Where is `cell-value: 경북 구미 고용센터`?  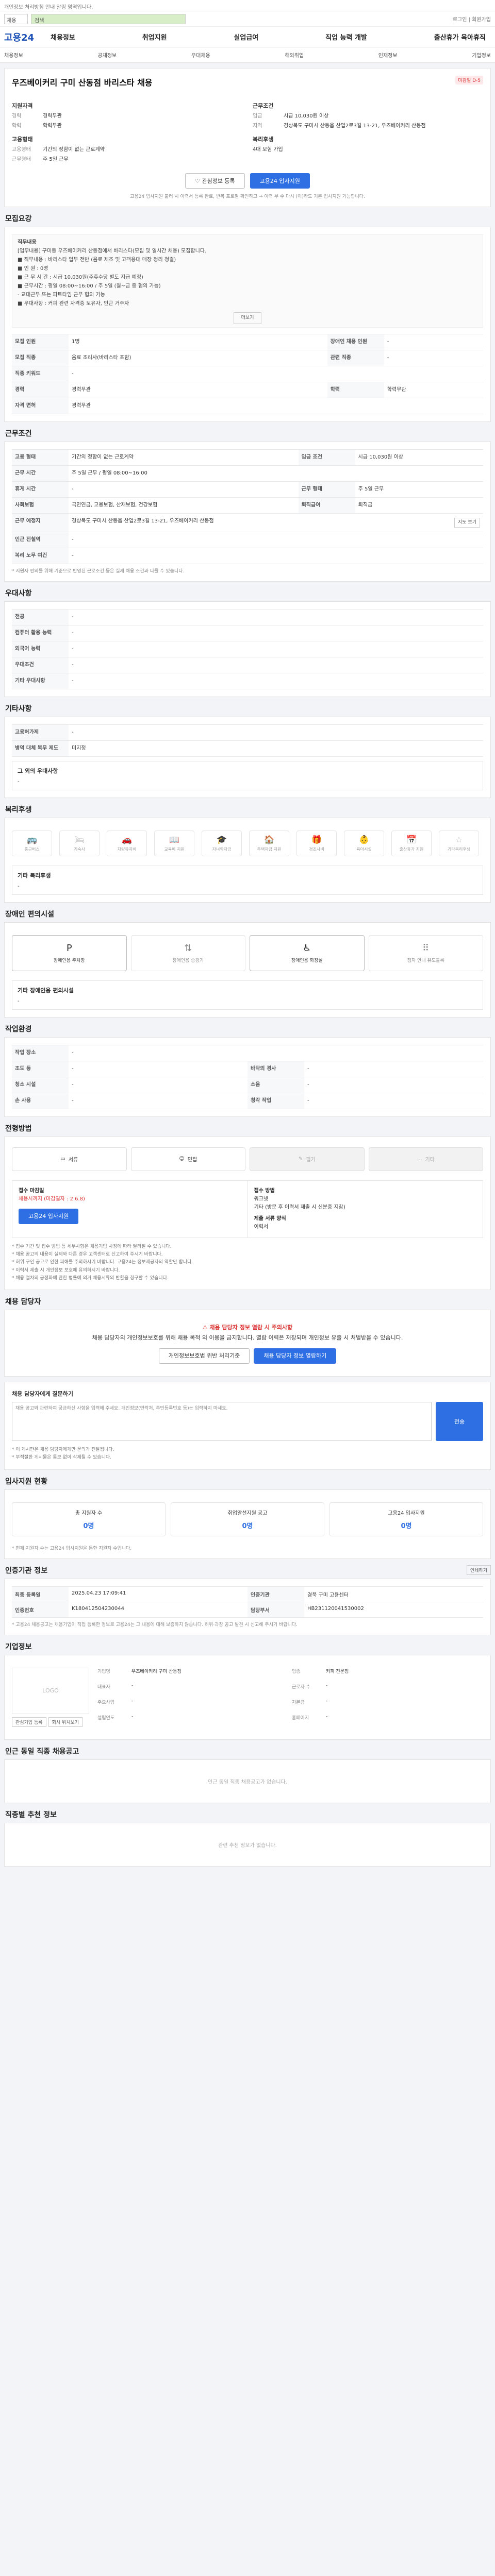
cell-value: 경북 구미 고용센터 is located at coordinates (393, 1594).